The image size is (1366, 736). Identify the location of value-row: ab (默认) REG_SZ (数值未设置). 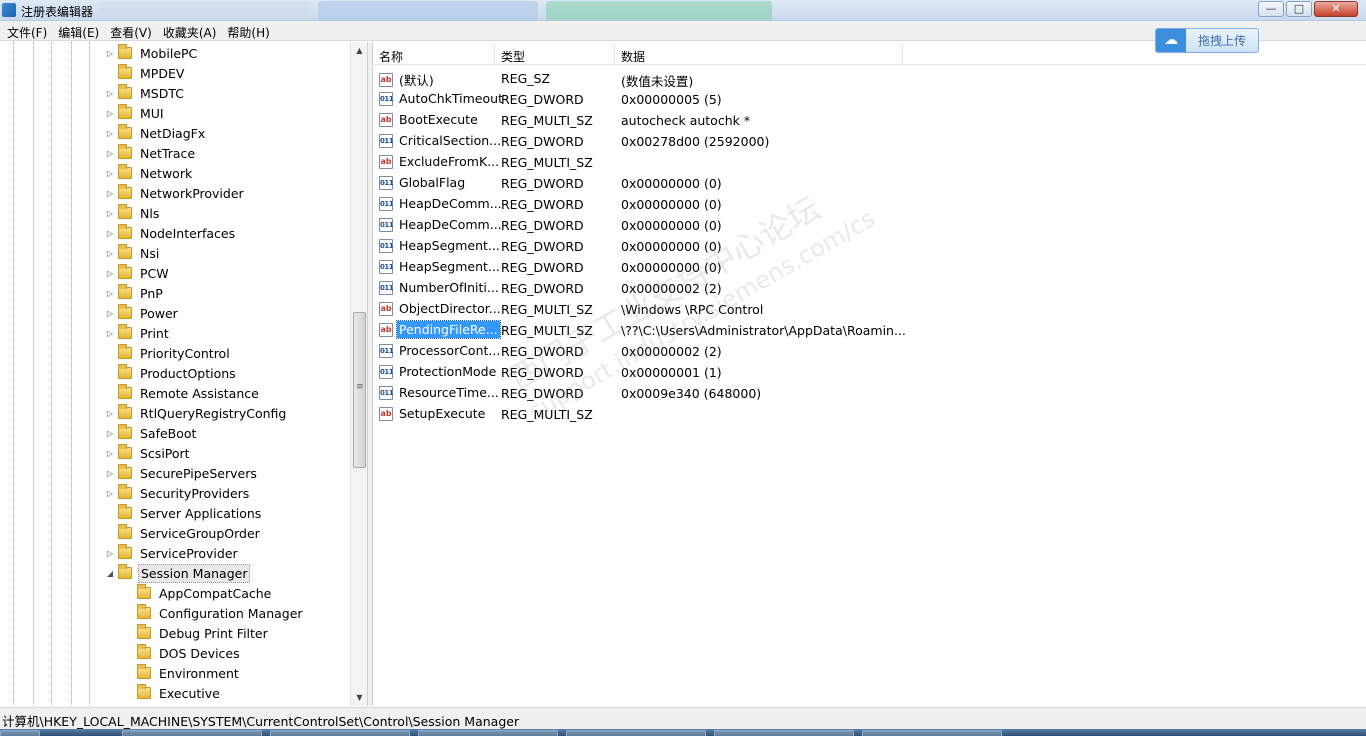
(869, 78).